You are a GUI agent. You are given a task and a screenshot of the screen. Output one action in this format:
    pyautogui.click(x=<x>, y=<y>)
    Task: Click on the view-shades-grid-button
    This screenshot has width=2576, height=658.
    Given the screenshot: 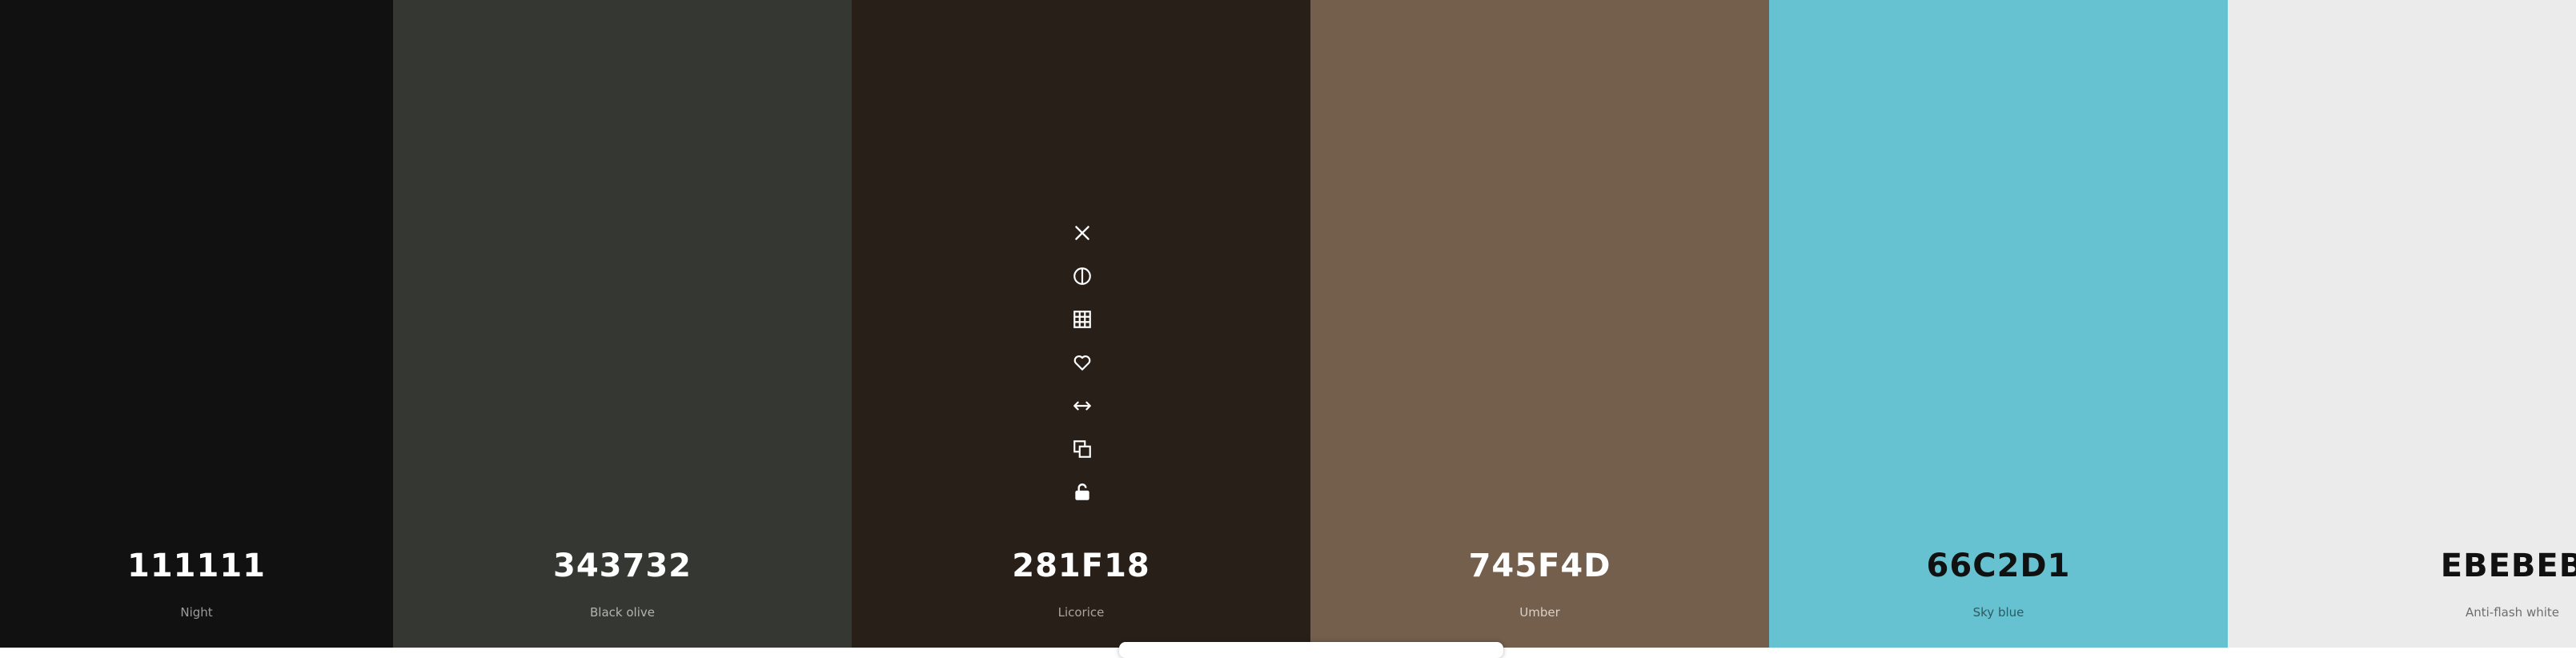 What is the action you would take?
    pyautogui.click(x=1082, y=319)
    